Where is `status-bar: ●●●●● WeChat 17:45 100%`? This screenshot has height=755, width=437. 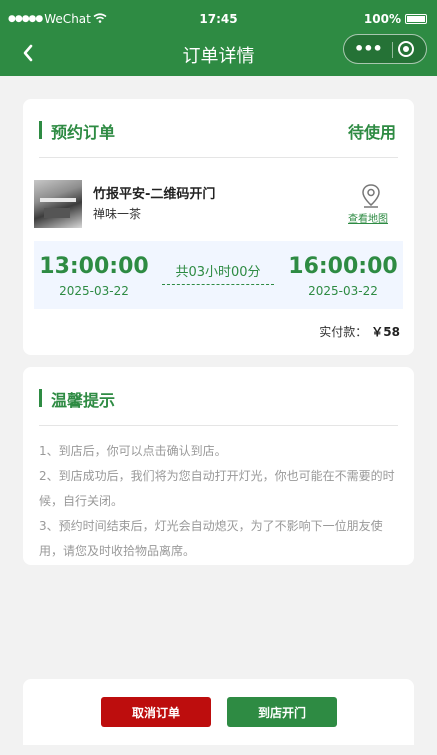 status-bar: ●●●●● WeChat 17:45 100% is located at coordinates (218, 17).